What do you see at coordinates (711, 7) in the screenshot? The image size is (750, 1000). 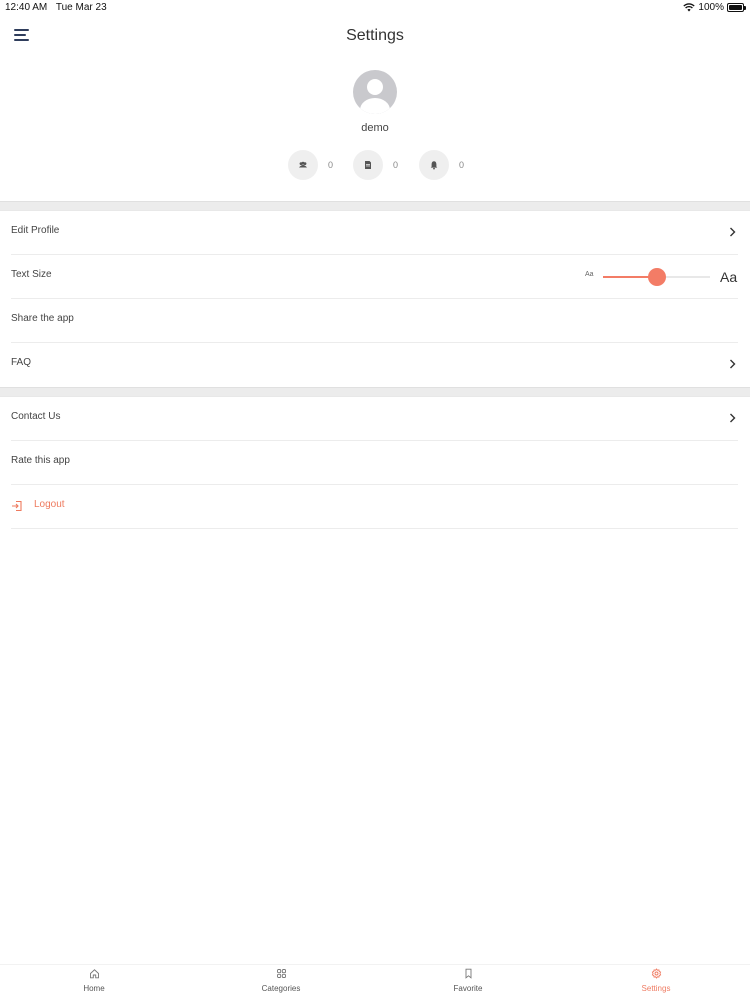 I see `battery-percent: 100%` at bounding box center [711, 7].